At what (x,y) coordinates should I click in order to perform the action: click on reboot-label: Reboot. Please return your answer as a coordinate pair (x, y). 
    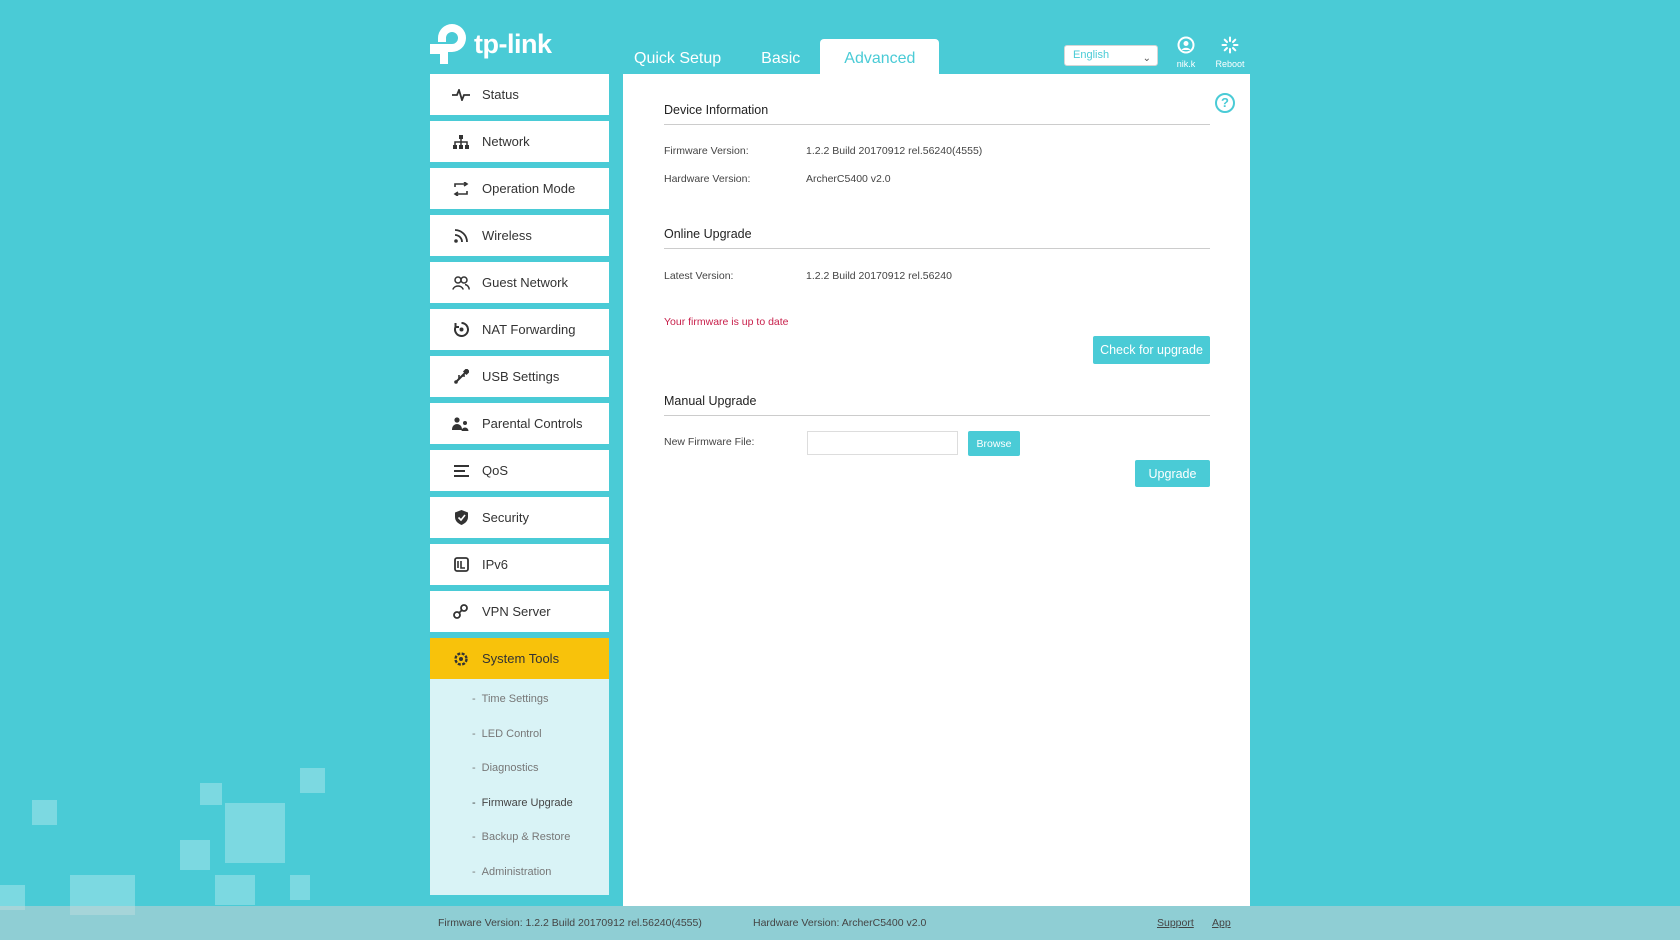
    Looking at the image, I should click on (1230, 64).